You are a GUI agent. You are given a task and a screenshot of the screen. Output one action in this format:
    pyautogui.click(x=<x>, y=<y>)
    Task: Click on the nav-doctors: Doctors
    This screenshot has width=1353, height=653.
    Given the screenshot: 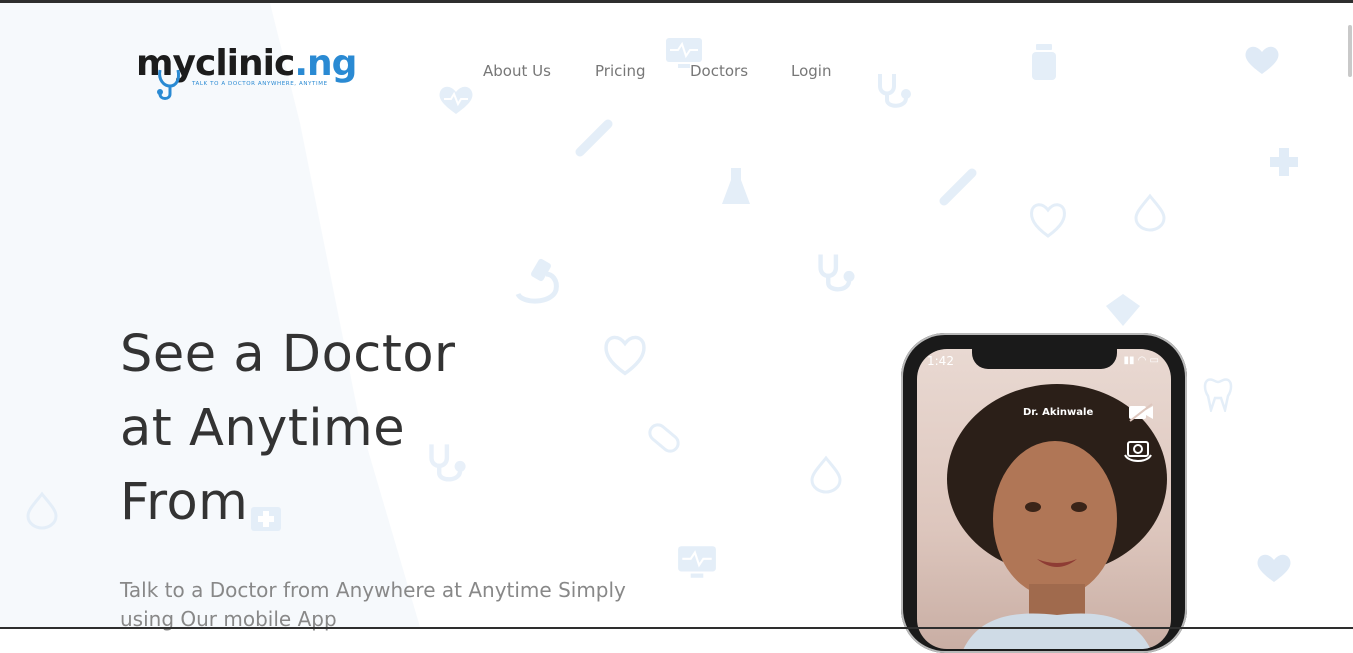 What is the action you would take?
    pyautogui.click(x=719, y=71)
    